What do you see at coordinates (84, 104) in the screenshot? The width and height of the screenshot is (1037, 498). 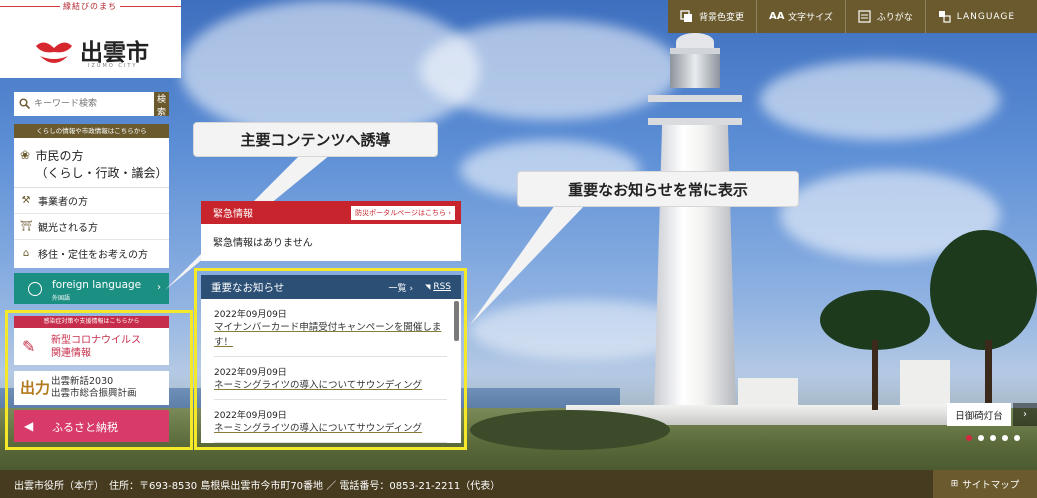 I see `search-input` at bounding box center [84, 104].